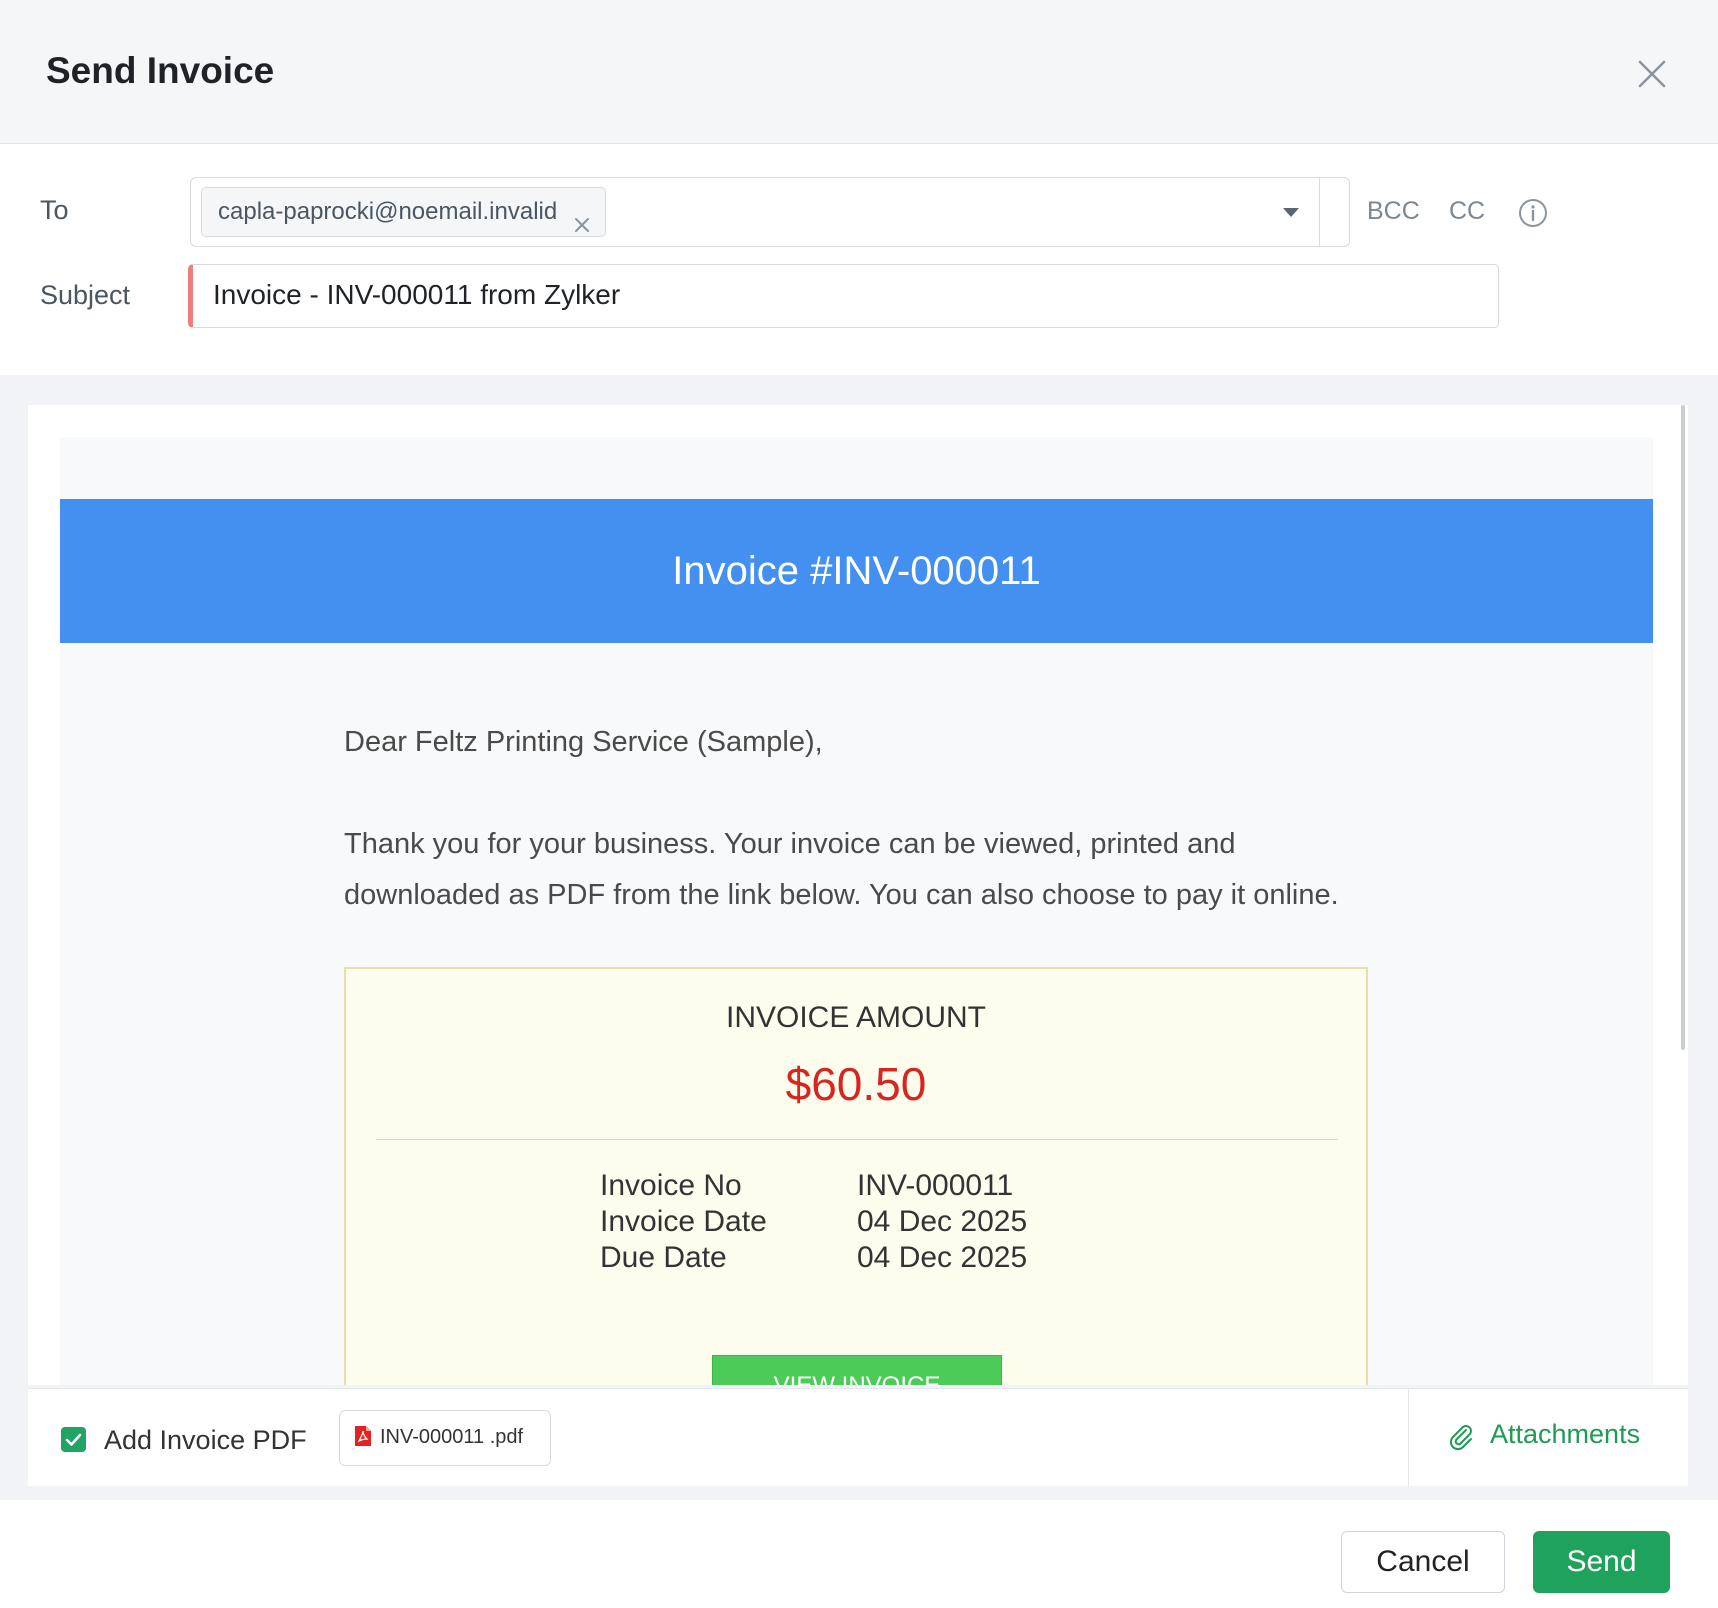  I want to click on invoice-no-label: Invoice No, so click(671, 1185).